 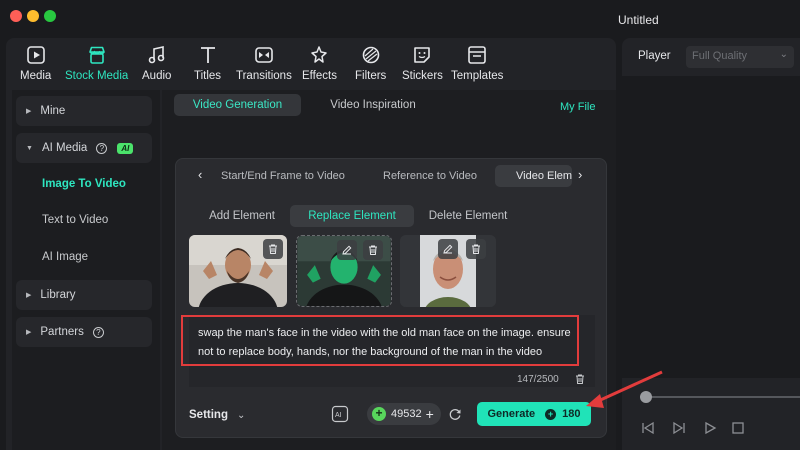 What do you see at coordinates (33, 16) in the screenshot?
I see `minimize-window-button` at bounding box center [33, 16].